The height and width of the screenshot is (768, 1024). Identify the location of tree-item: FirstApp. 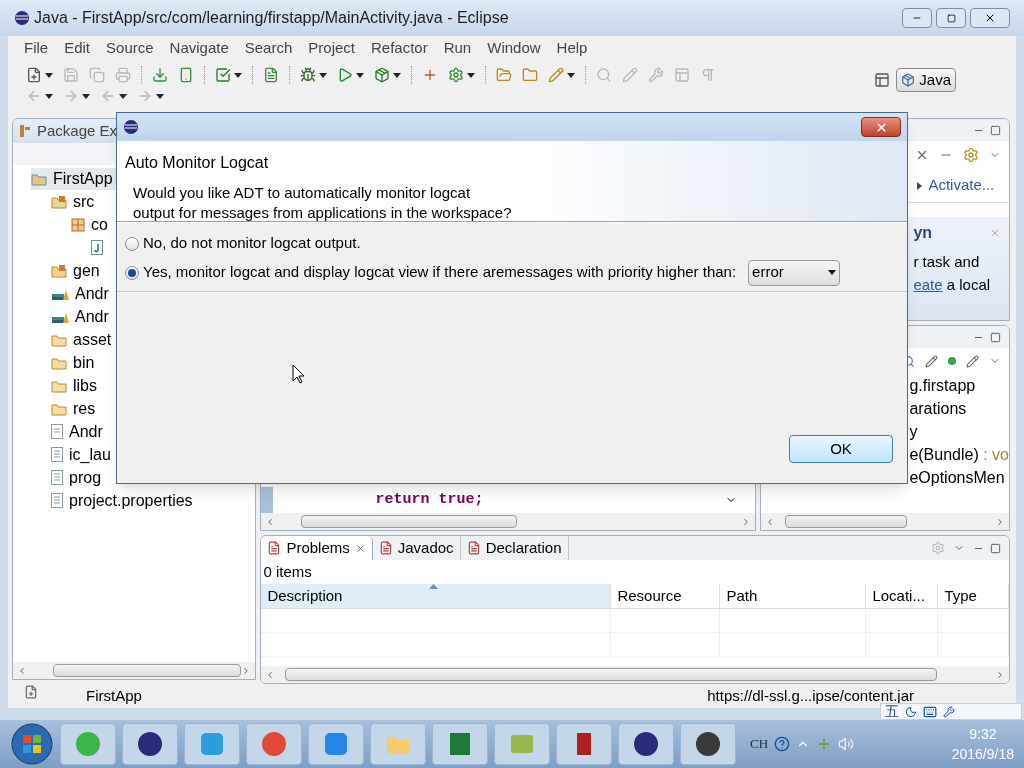
(74, 178).